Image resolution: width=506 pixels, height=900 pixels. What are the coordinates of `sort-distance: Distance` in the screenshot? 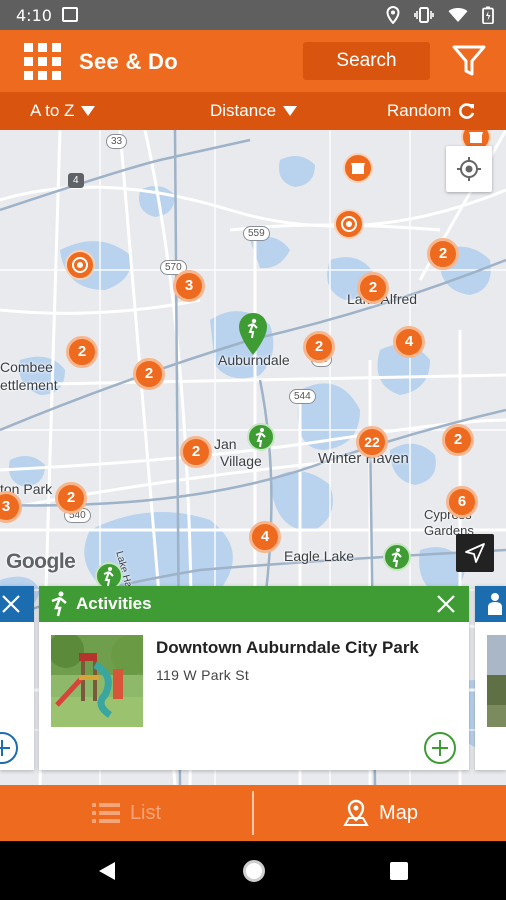 It's located at (254, 111).